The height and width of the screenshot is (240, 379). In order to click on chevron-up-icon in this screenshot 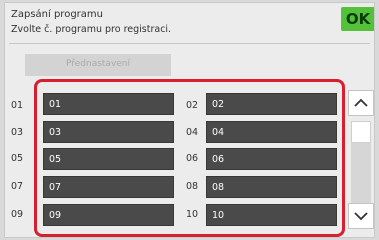, I will do `click(361, 102)`.